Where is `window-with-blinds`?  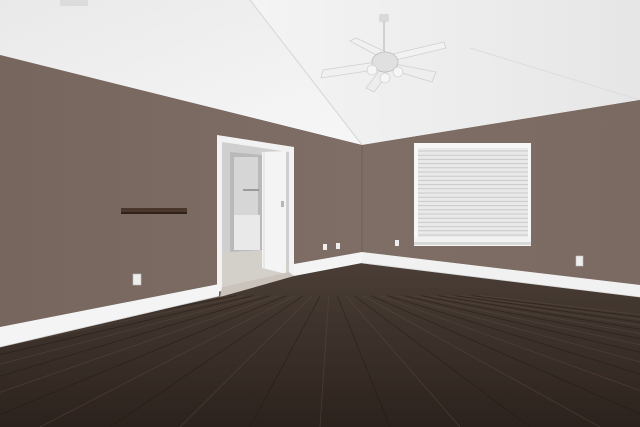 window-with-blinds is located at coordinates (472, 194).